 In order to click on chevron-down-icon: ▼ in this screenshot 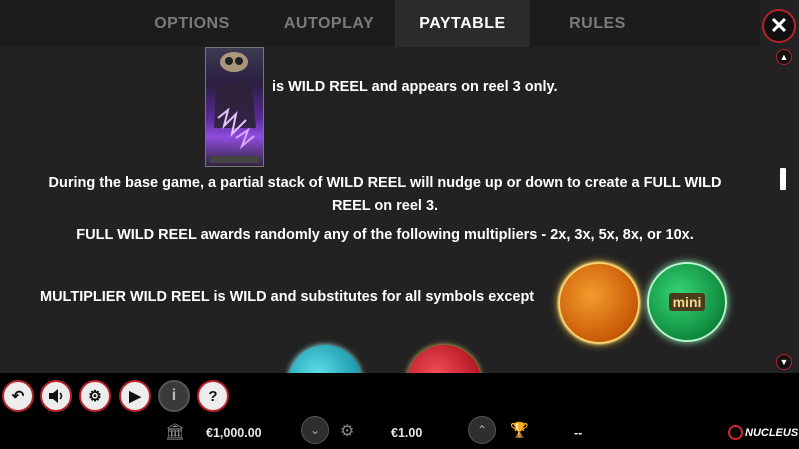, I will do `click(784, 362)`.